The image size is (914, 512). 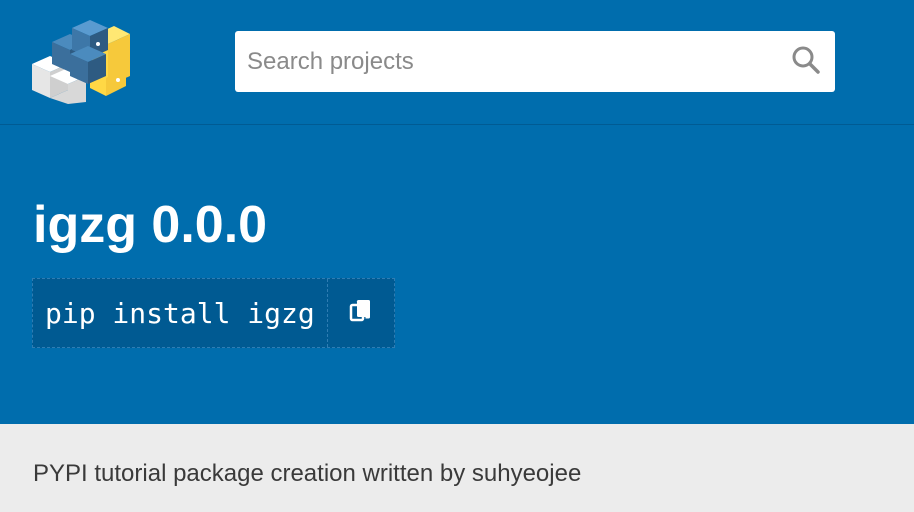 I want to click on pip-install-command: pip install igzg, so click(x=213, y=313).